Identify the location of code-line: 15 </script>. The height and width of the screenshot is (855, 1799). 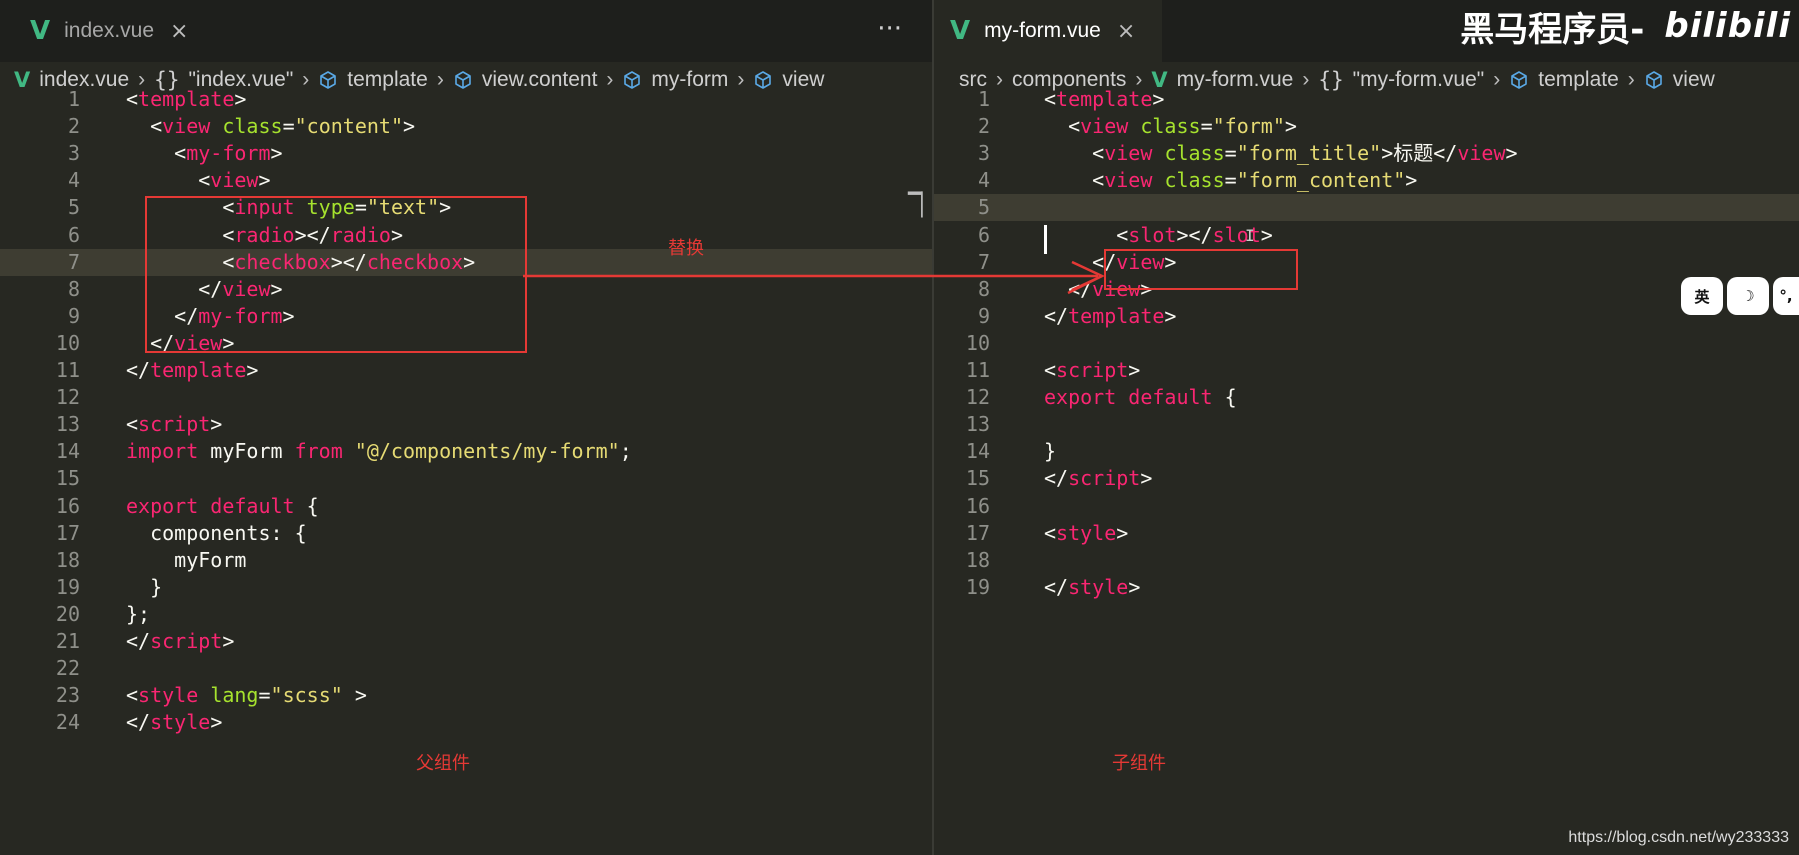
(1366, 478).